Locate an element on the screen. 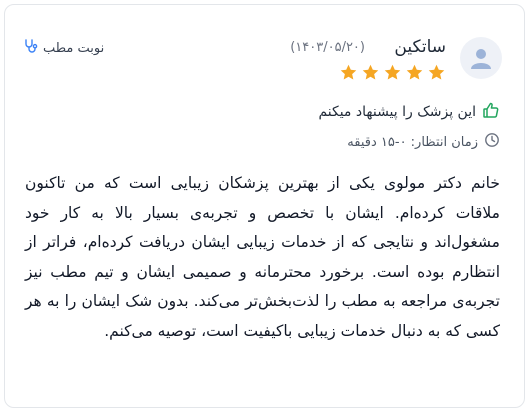 The height and width of the screenshot is (414, 531). wait-time: زمان انتظار: ۰-۱۵ دقیقه is located at coordinates (423, 142).